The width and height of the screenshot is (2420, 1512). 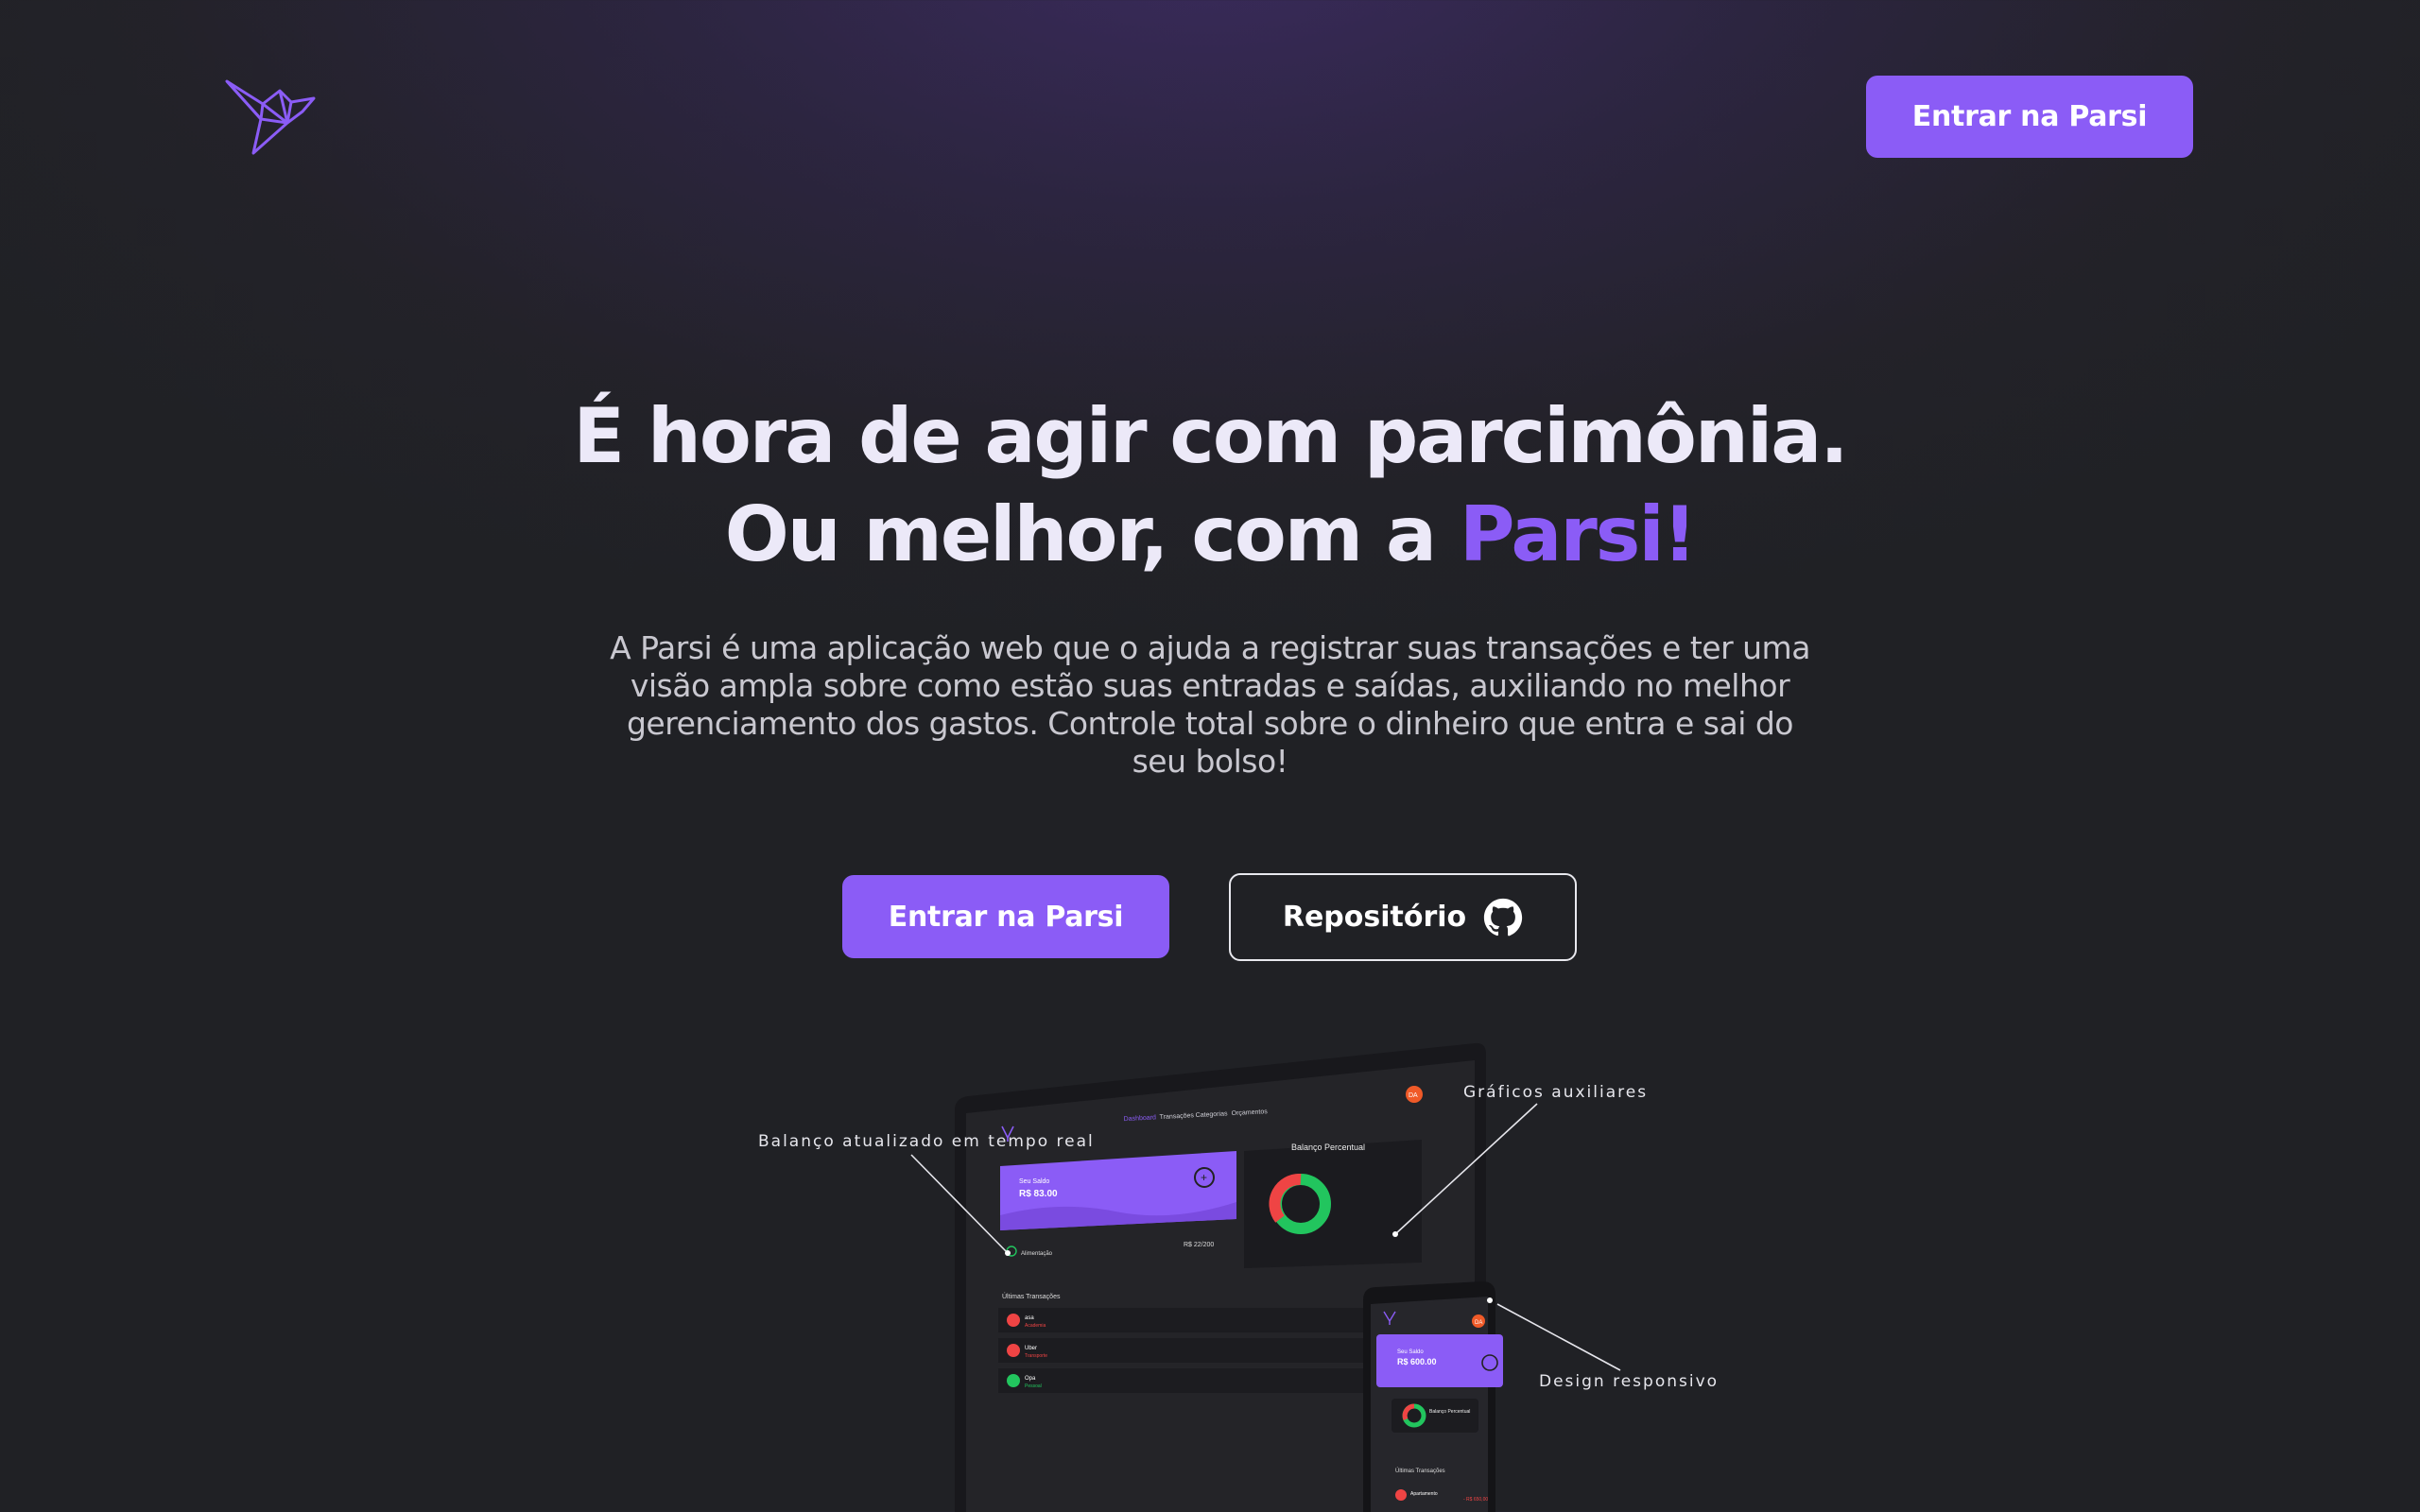 I want to click on desktop-balance-value: R$ 83.00, so click(x=1039, y=1194).